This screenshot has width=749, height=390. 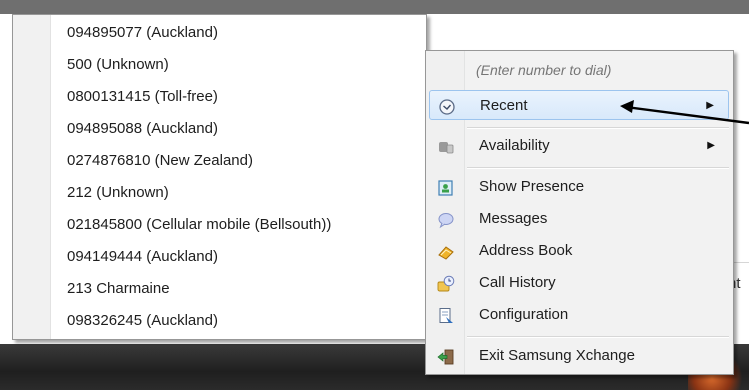 I want to click on menu-item-address-book: Address Book, so click(x=579, y=251).